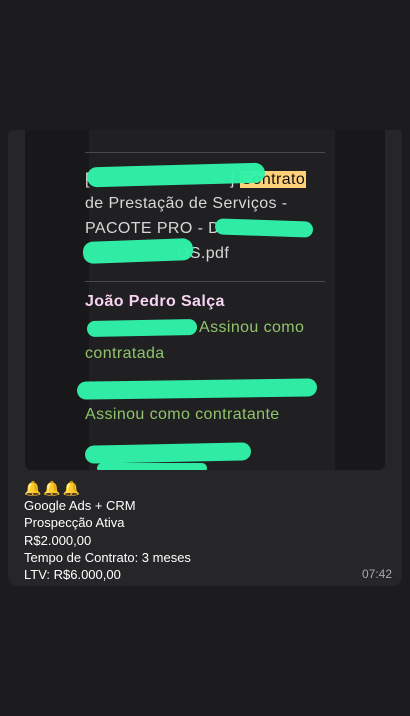 This screenshot has width=410, height=716. Describe the element at coordinates (186, 203) in the screenshot. I see `filename-line-2: de Prestação de Serviços -` at that location.